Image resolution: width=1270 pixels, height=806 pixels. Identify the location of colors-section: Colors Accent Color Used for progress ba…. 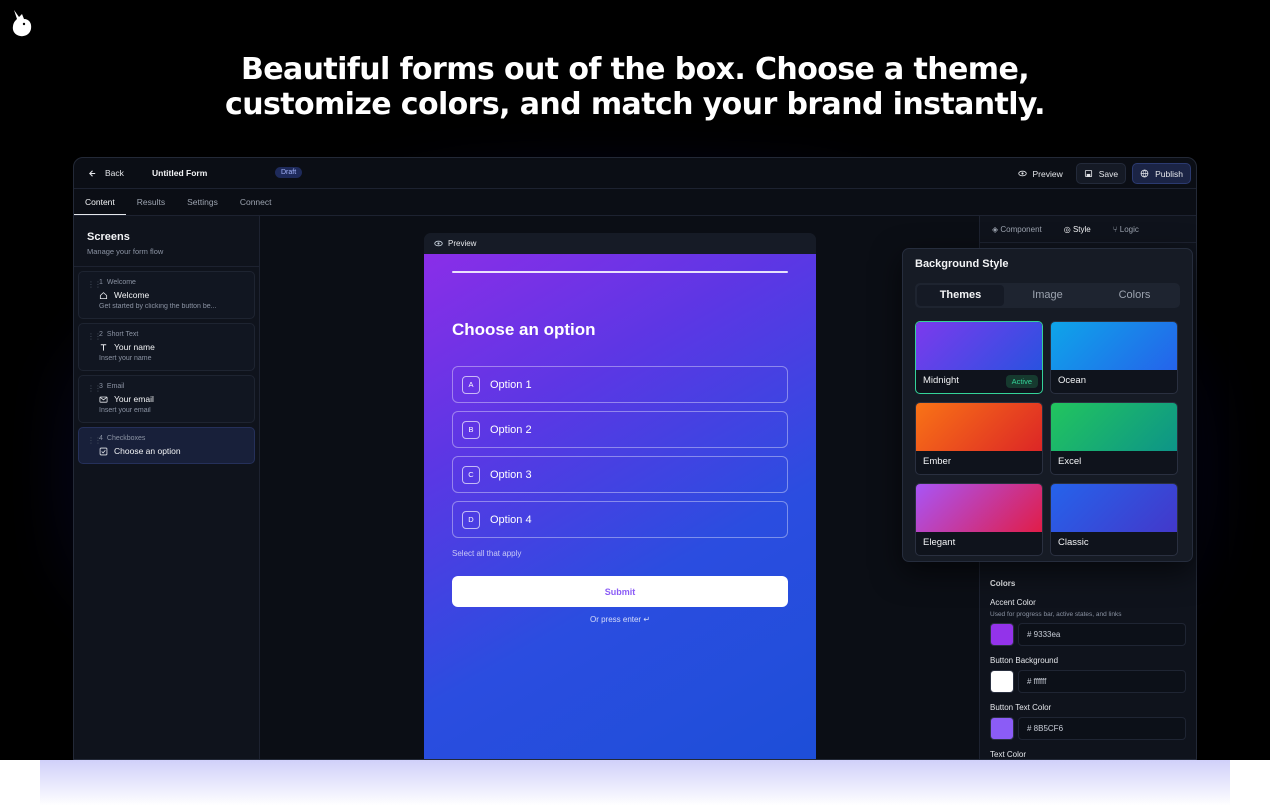
(1088, 669).